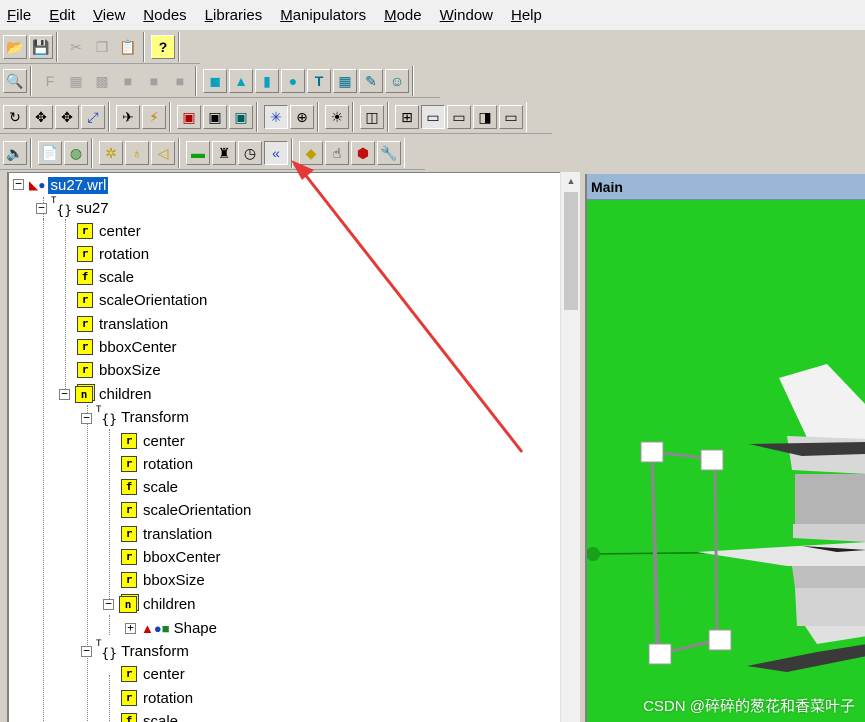 The image size is (865, 722). Describe the element at coordinates (407, 116) in the screenshot. I see `layout-quad-icon: ⊞` at that location.